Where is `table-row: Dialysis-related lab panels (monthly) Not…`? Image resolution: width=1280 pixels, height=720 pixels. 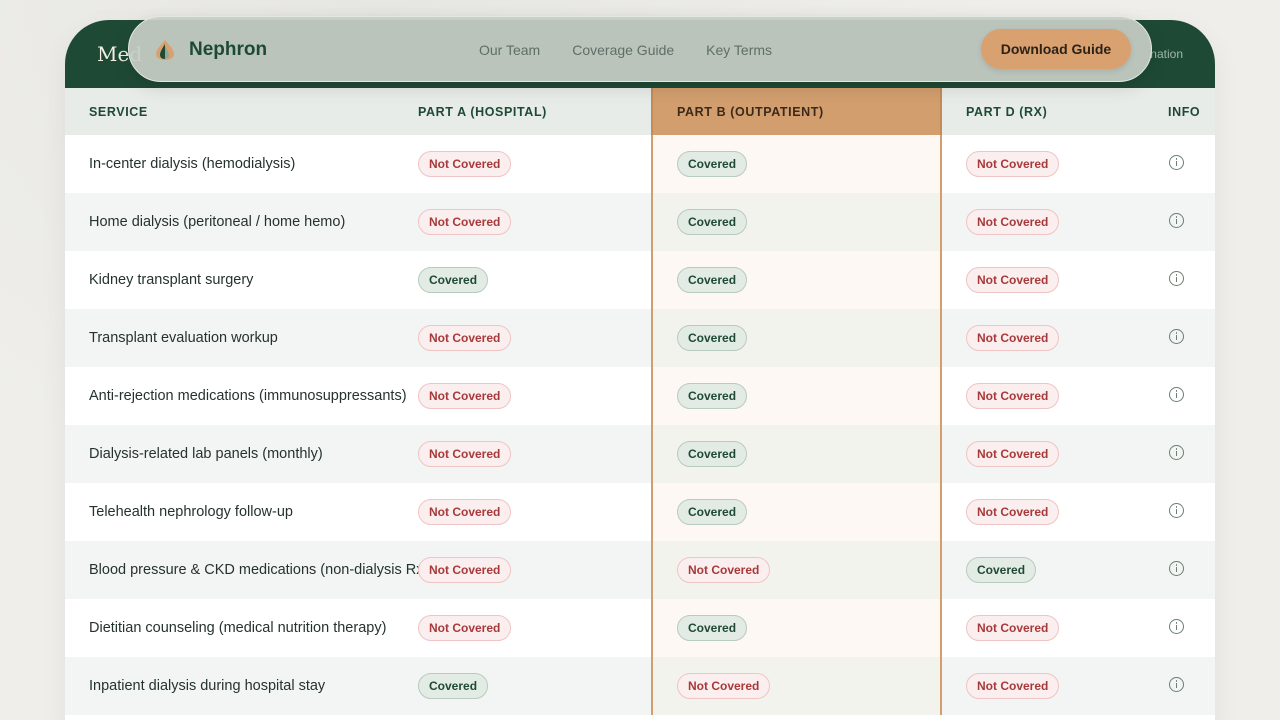
table-row: Dialysis-related lab panels (monthly) Not… is located at coordinates (640, 454).